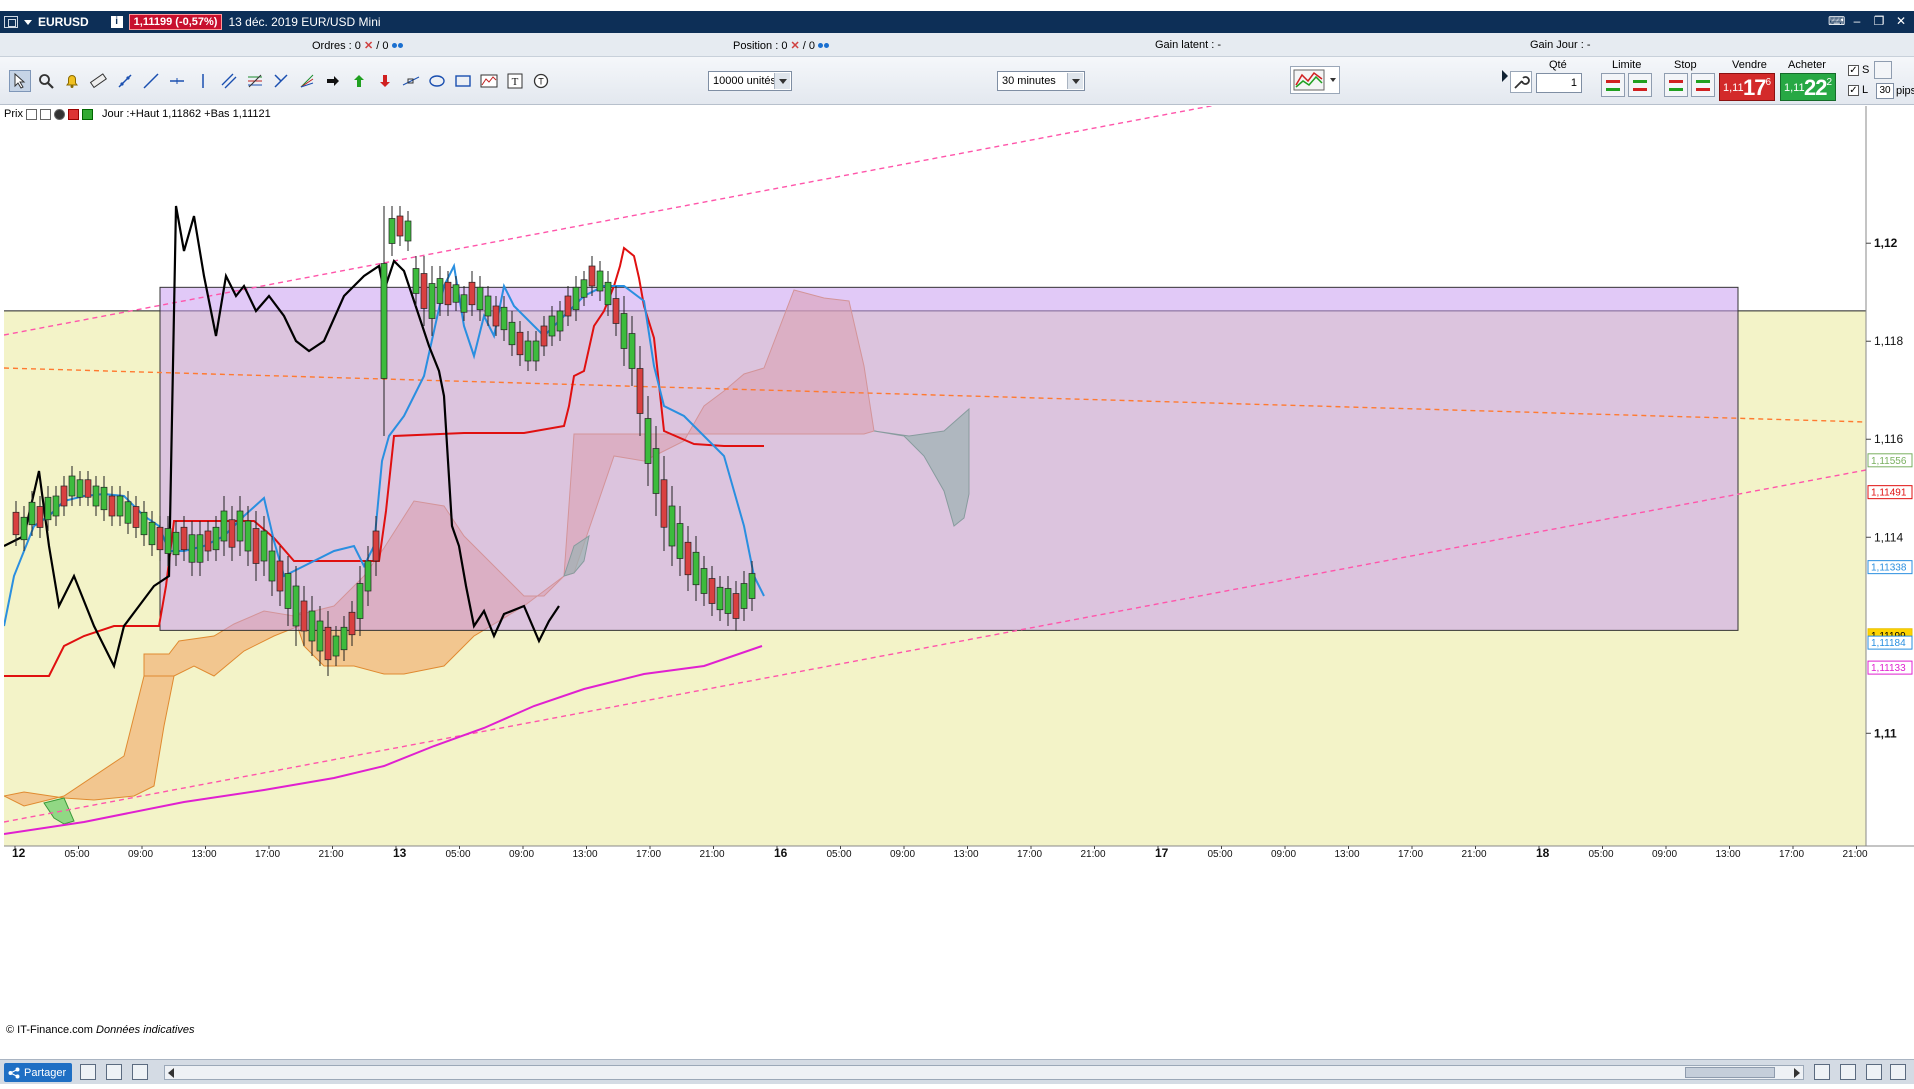  I want to click on fibonacci-icon, so click(255, 81).